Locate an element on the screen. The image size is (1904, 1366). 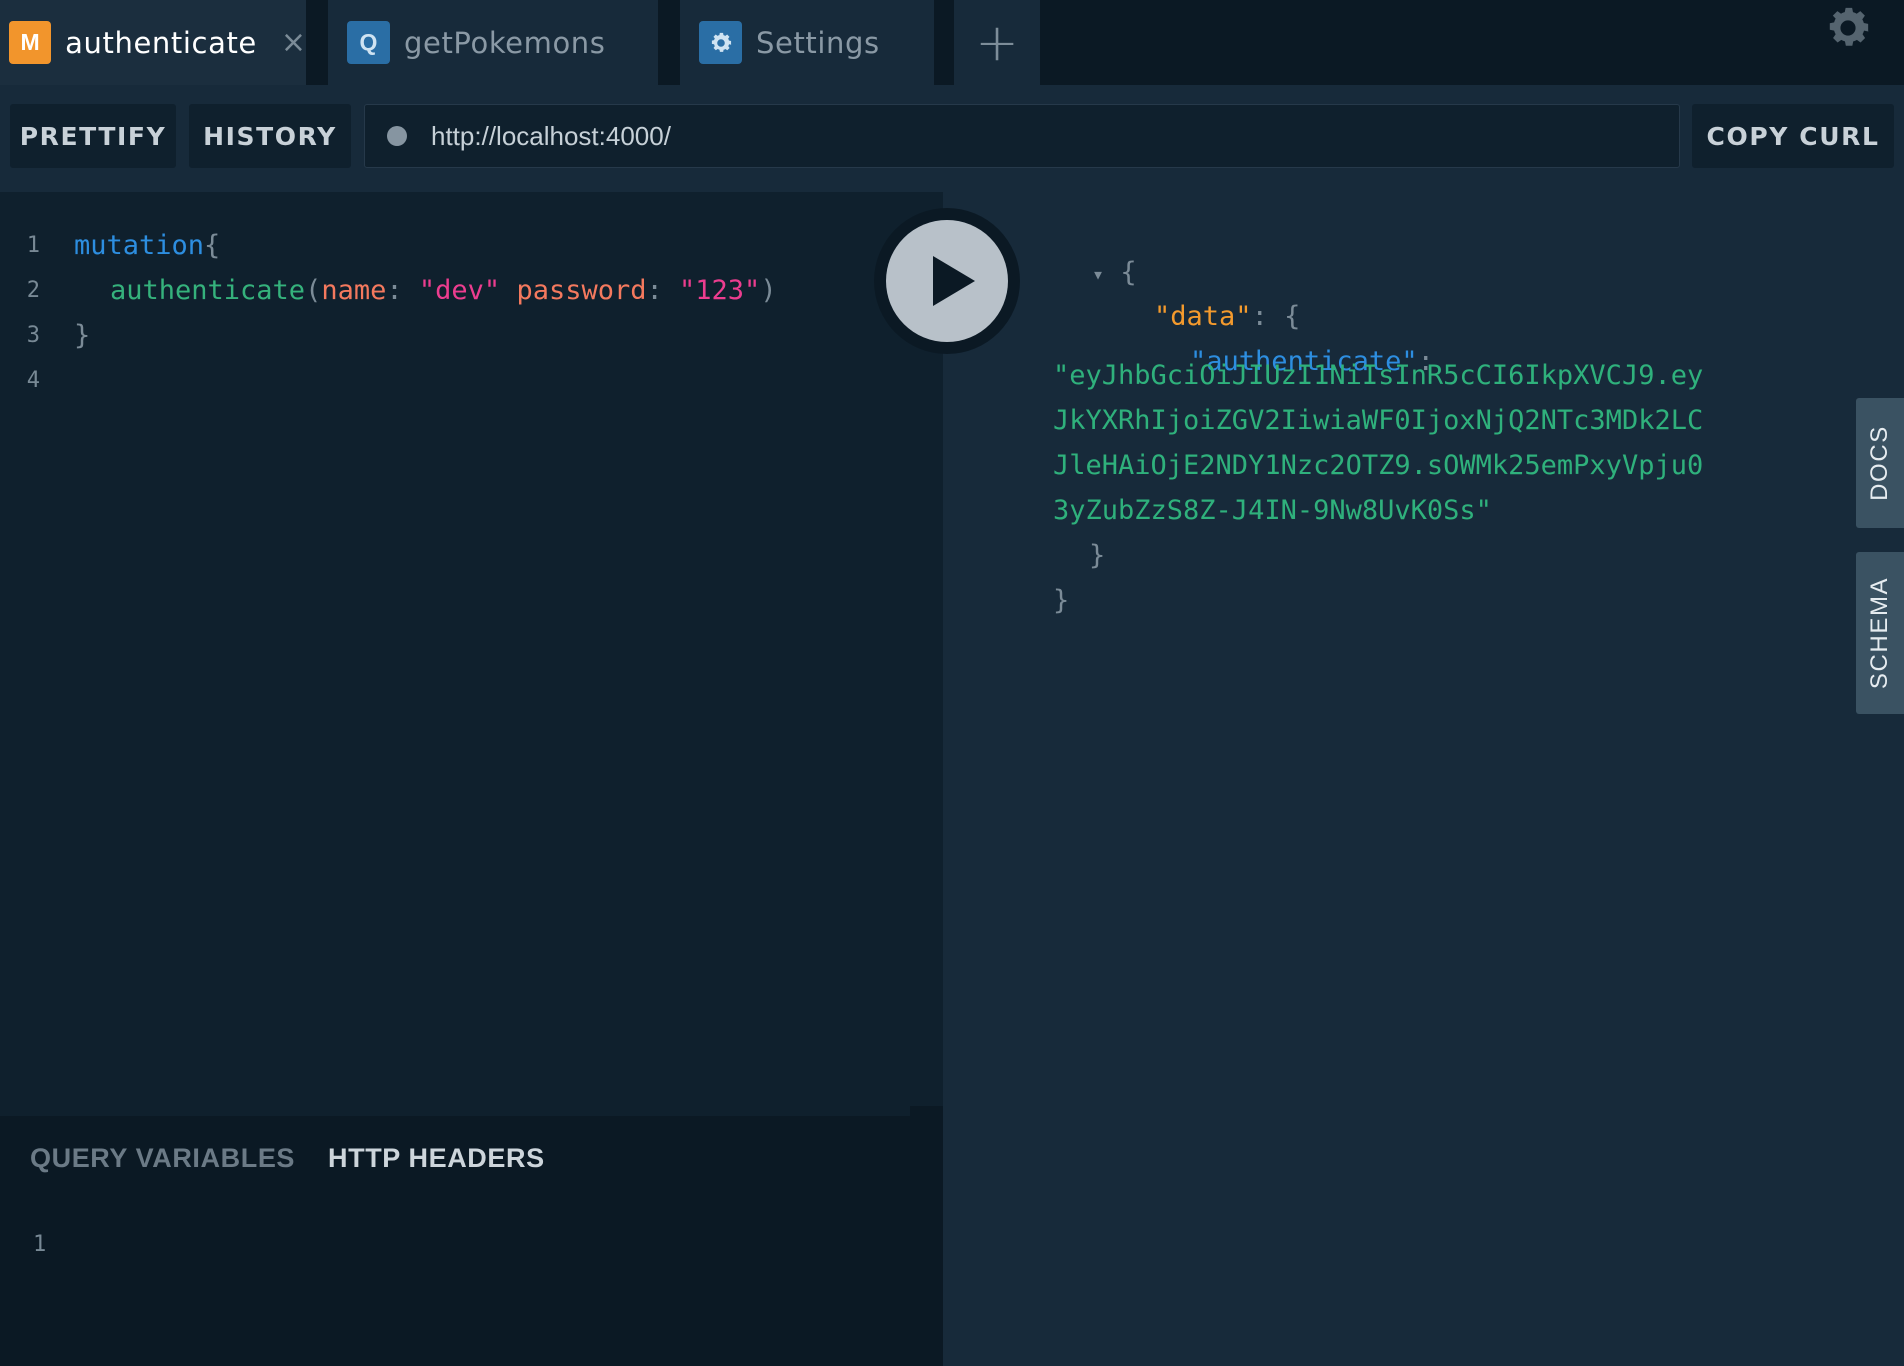
close-icon: × is located at coordinates (293, 42).